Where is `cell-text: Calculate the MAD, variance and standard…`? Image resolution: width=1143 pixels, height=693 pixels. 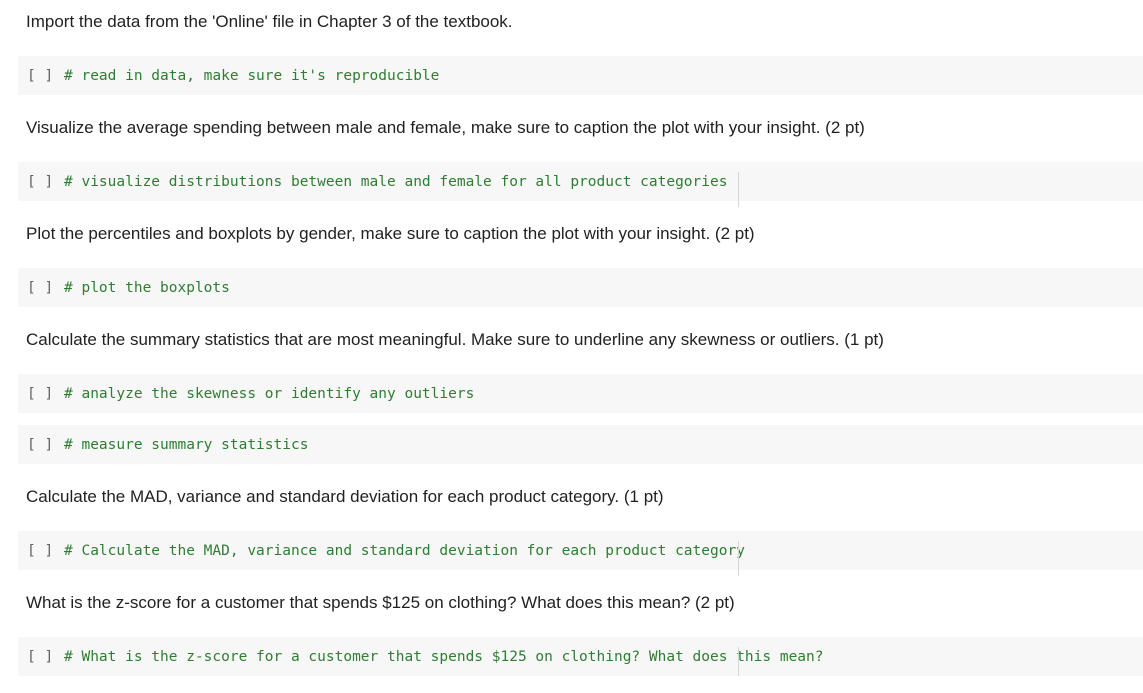
cell-text: Calculate the MAD, variance and standard… is located at coordinates (345, 496).